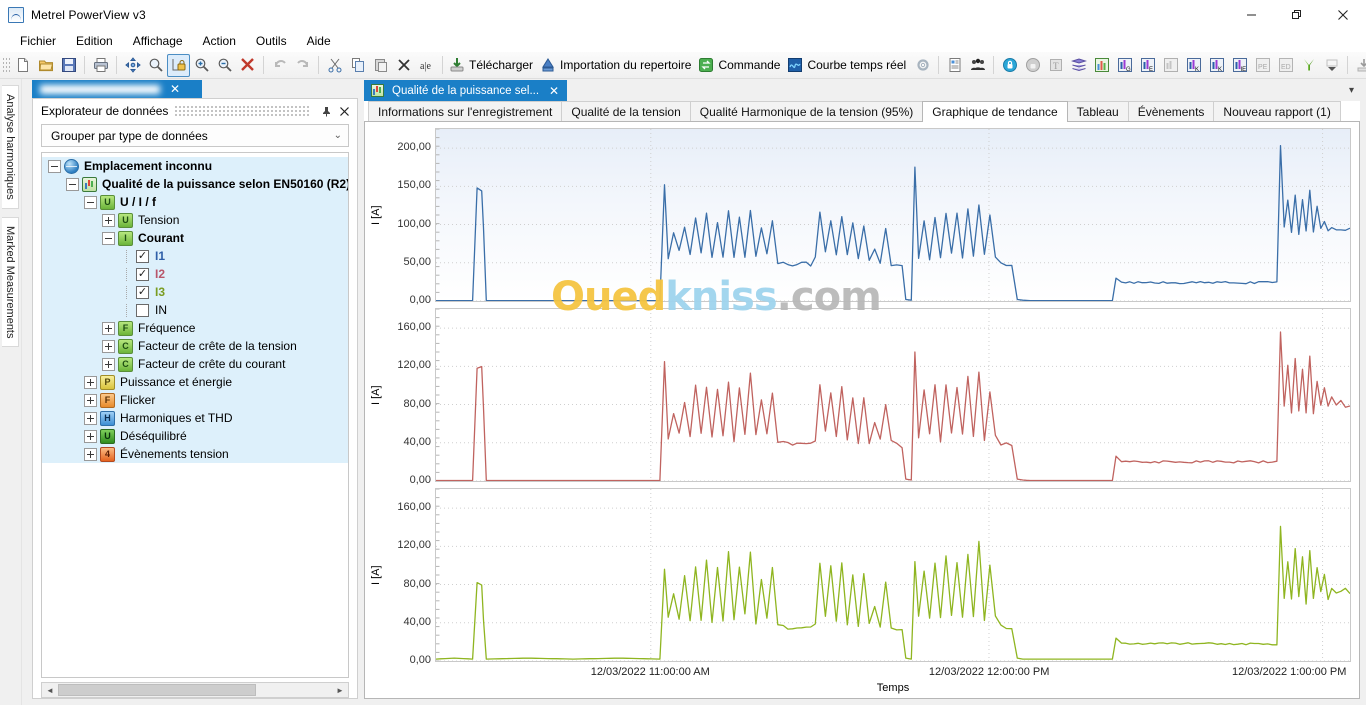 The image size is (1366, 705). Describe the element at coordinates (195, 135) in the screenshot. I see `grouping-select: Grouper par type de données ⌄` at that location.